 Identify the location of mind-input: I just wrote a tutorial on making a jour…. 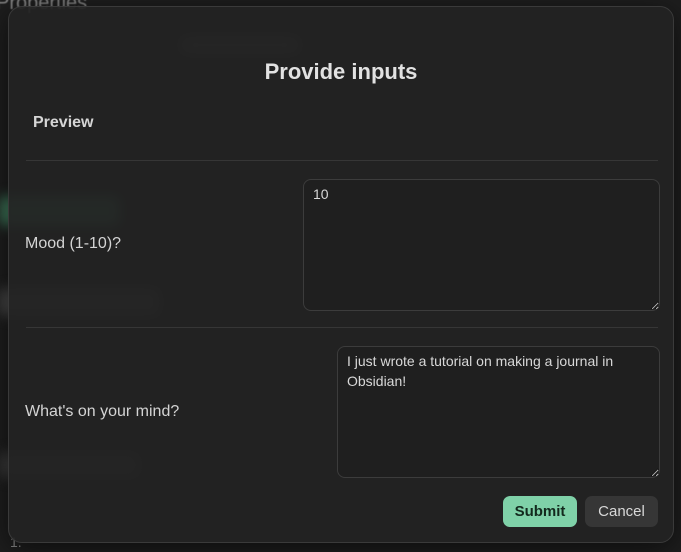
(498, 412).